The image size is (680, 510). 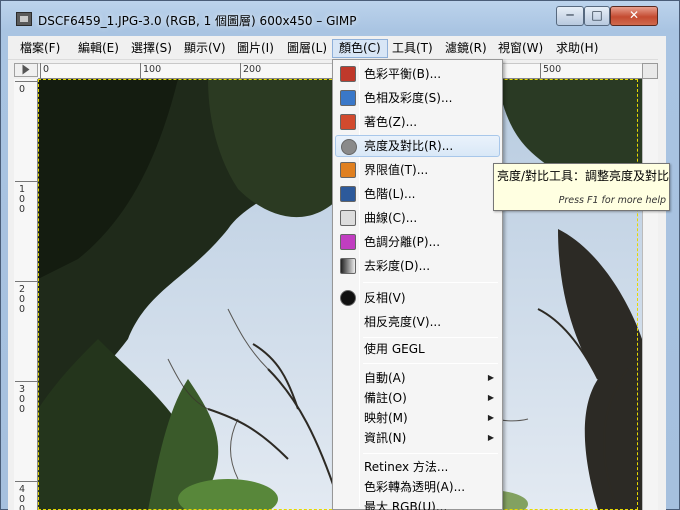 What do you see at coordinates (255, 48) in the screenshot?
I see `menu-image: 圖片(I)` at bounding box center [255, 48].